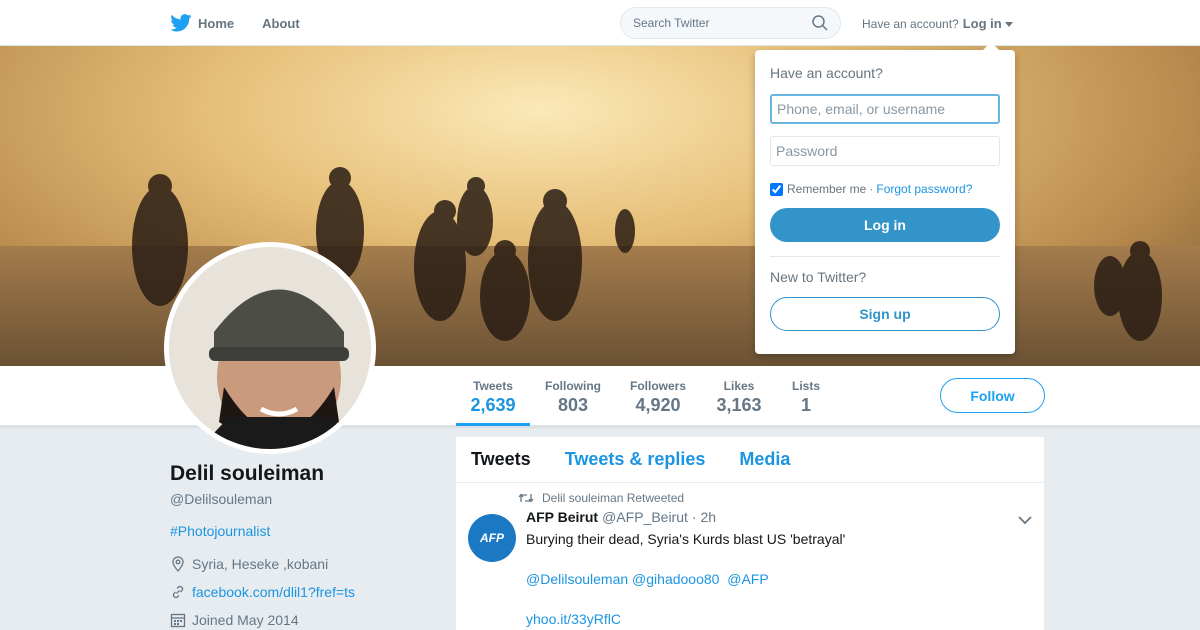 The height and width of the screenshot is (630, 1200). I want to click on stat-tweets: Tweets 2,639, so click(493, 396).